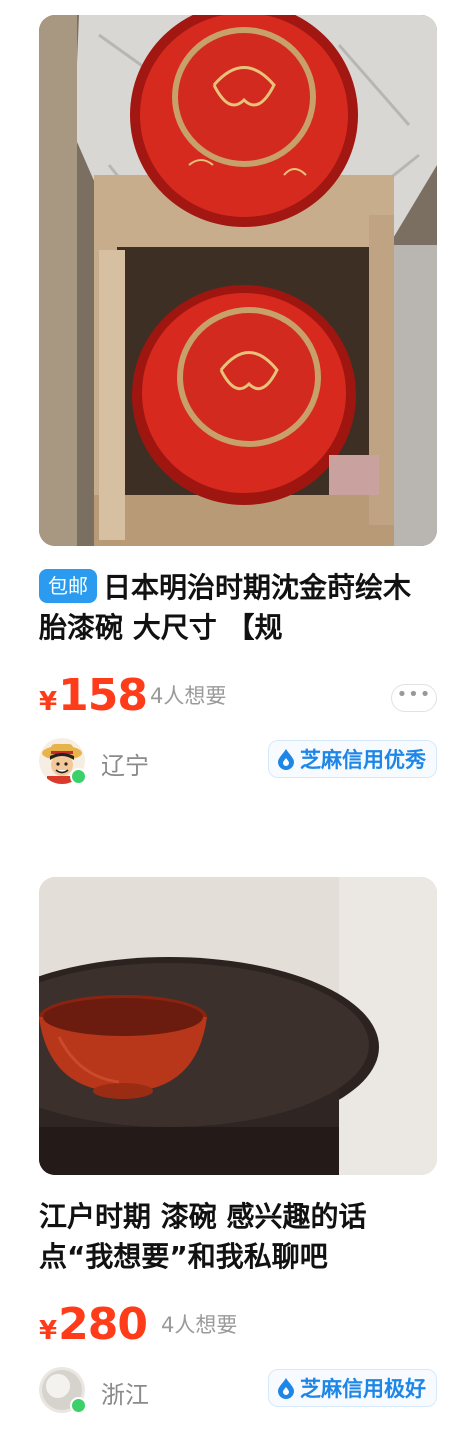  I want to click on seller-row: 辽宁 芝麻信用优秀, so click(238, 762).